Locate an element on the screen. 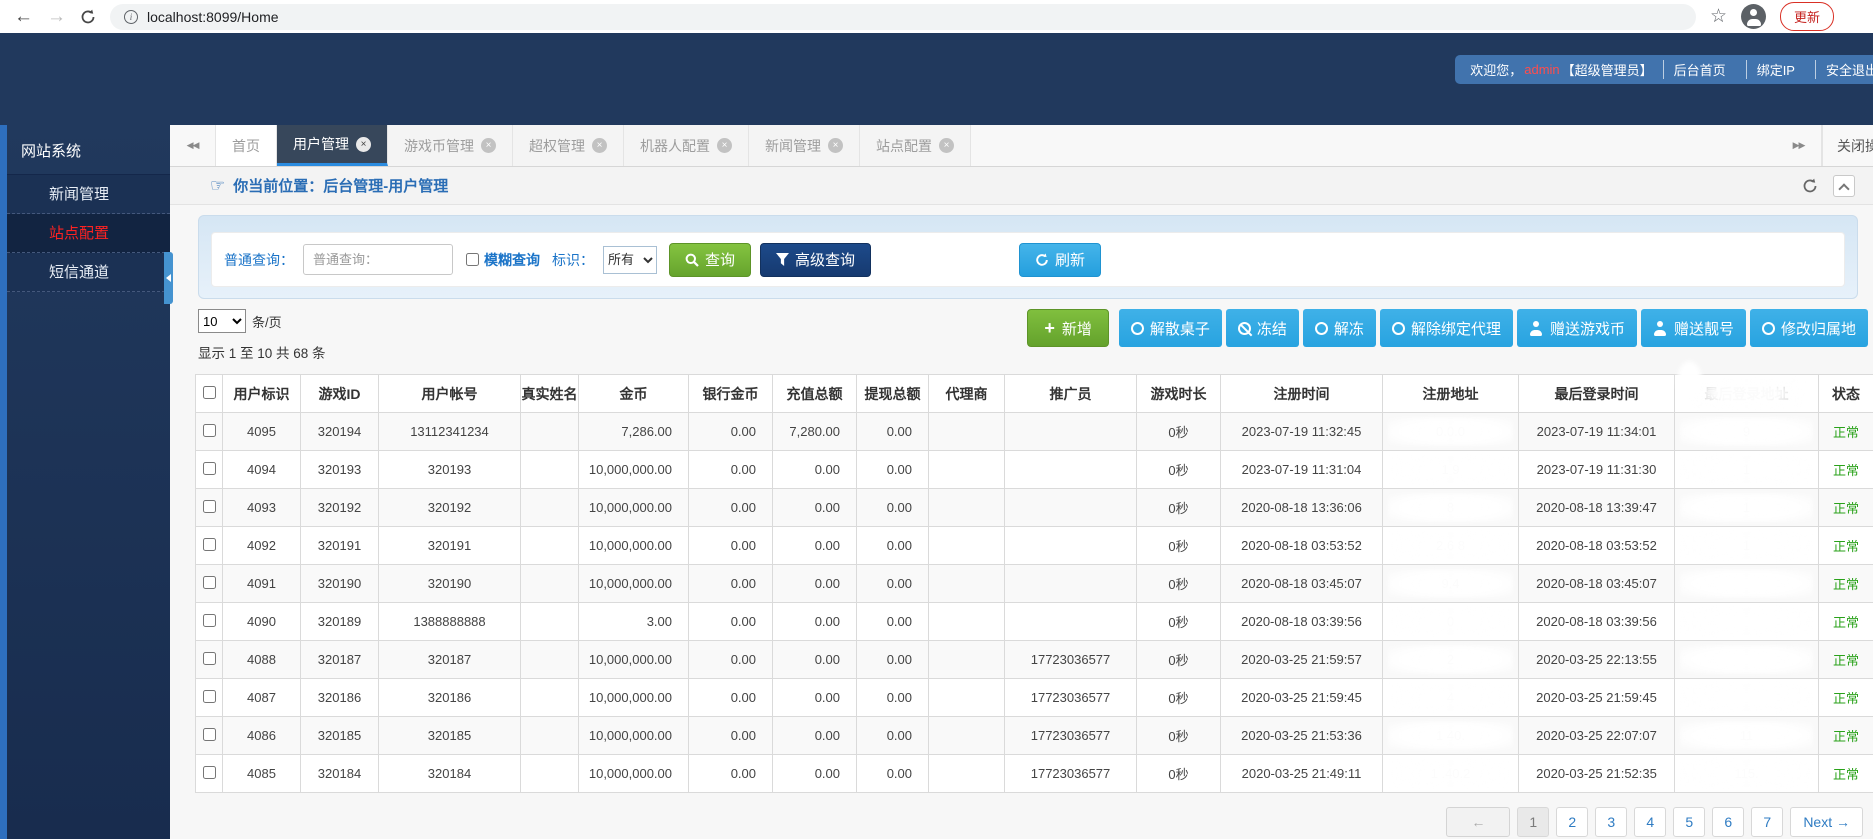 Image resolution: width=1873 pixels, height=839 pixels. select-all-checkbox is located at coordinates (209, 392).